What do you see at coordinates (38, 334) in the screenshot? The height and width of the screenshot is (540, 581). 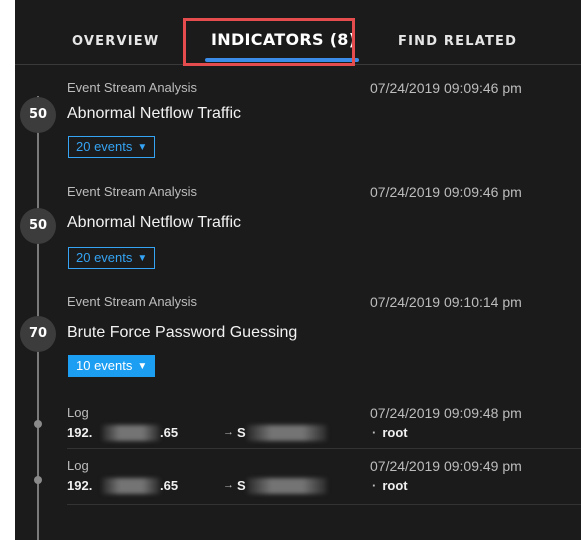 I see `risk-score-badge: 70` at bounding box center [38, 334].